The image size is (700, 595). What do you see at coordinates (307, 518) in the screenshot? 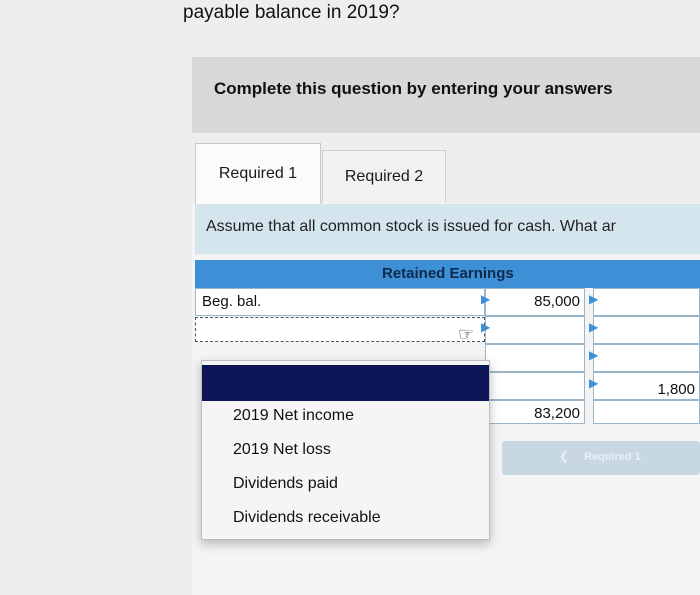
I see `dropdown-option: Dividends receivable` at bounding box center [307, 518].